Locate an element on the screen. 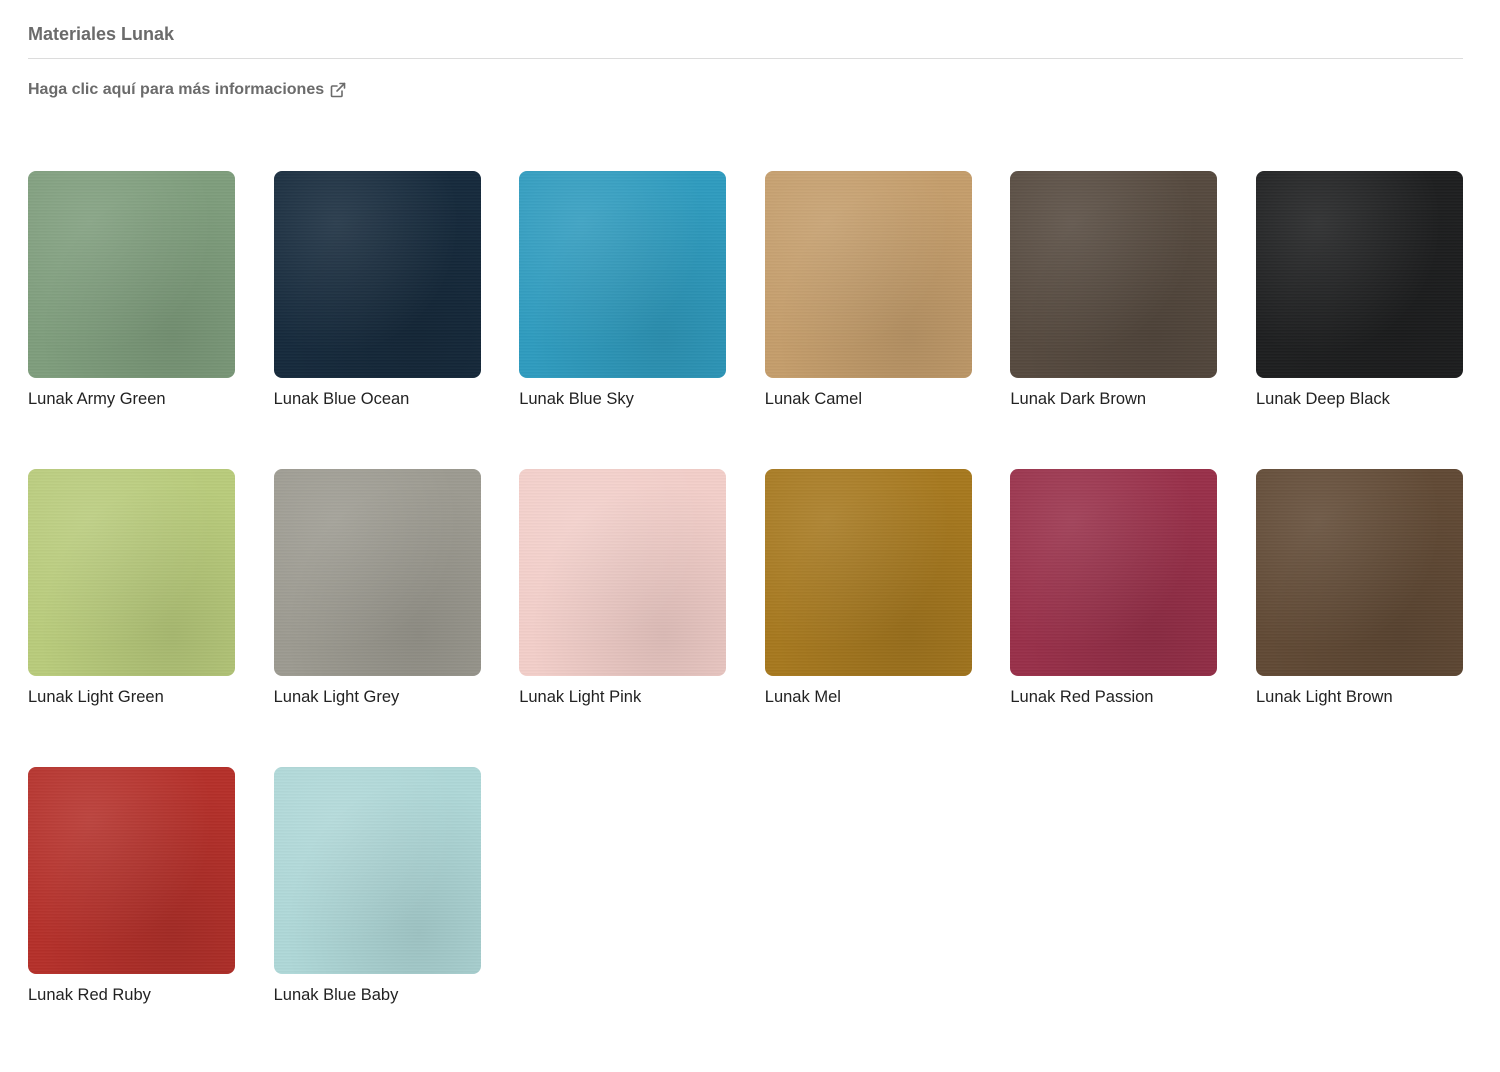 This screenshot has height=1072, width=1500. material-swatch: Lunak Army Green is located at coordinates (131, 292).